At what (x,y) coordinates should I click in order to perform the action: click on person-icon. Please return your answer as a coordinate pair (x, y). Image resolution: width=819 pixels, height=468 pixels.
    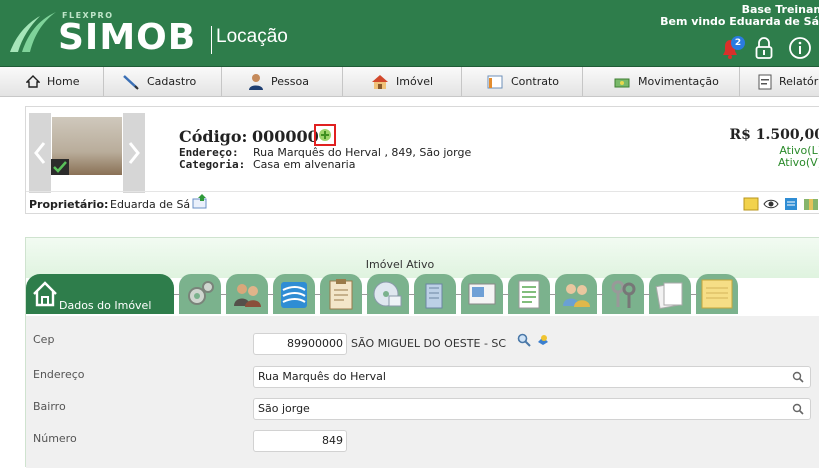
    Looking at the image, I should click on (256, 82).